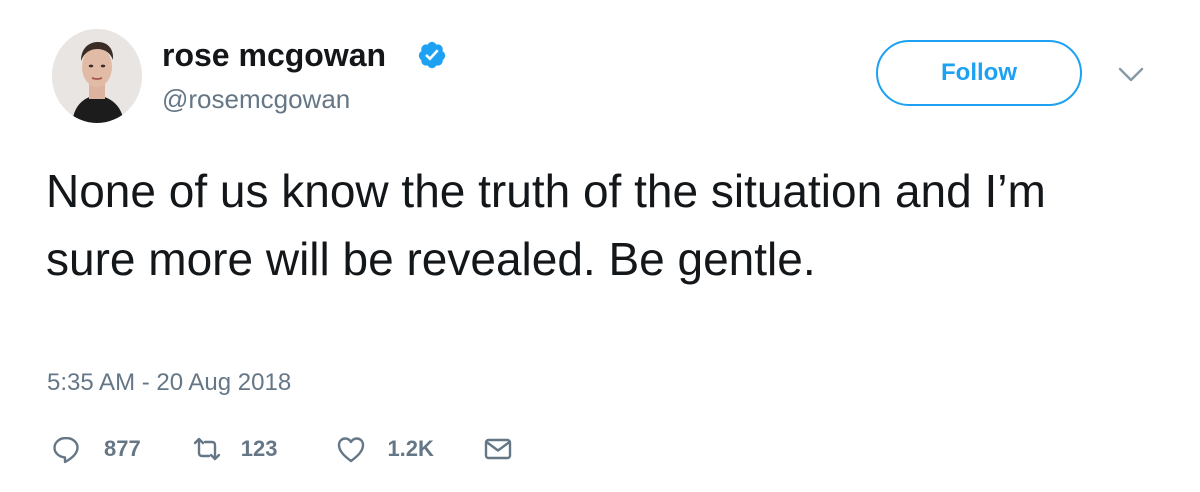  Describe the element at coordinates (66, 449) in the screenshot. I see `reply-icon` at that location.